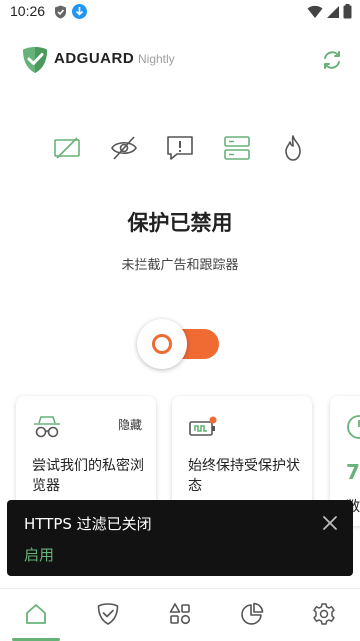 This screenshot has height=641, width=360. Describe the element at coordinates (353, 472) in the screenshot. I see `stat-number: 7` at that location.